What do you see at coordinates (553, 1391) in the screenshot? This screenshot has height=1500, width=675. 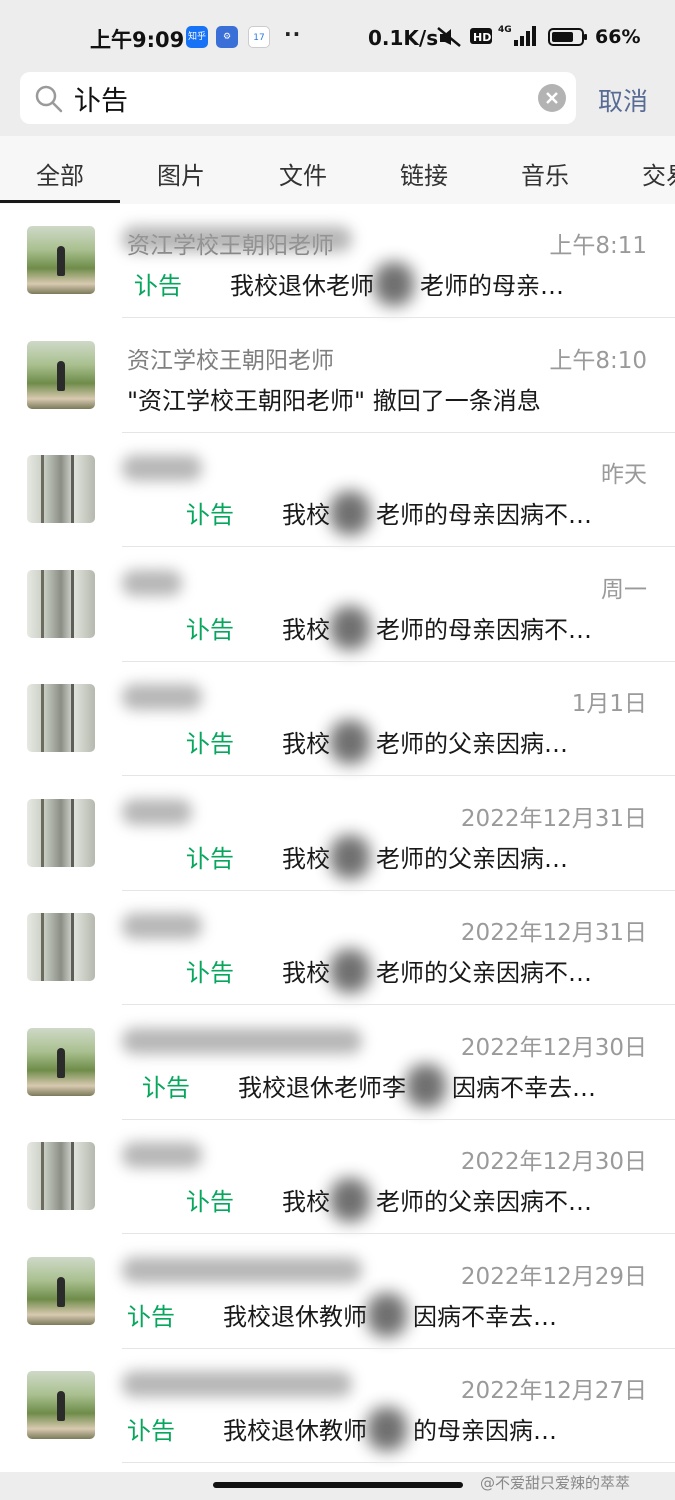 I see `message-time: 2022年12月27日` at bounding box center [553, 1391].